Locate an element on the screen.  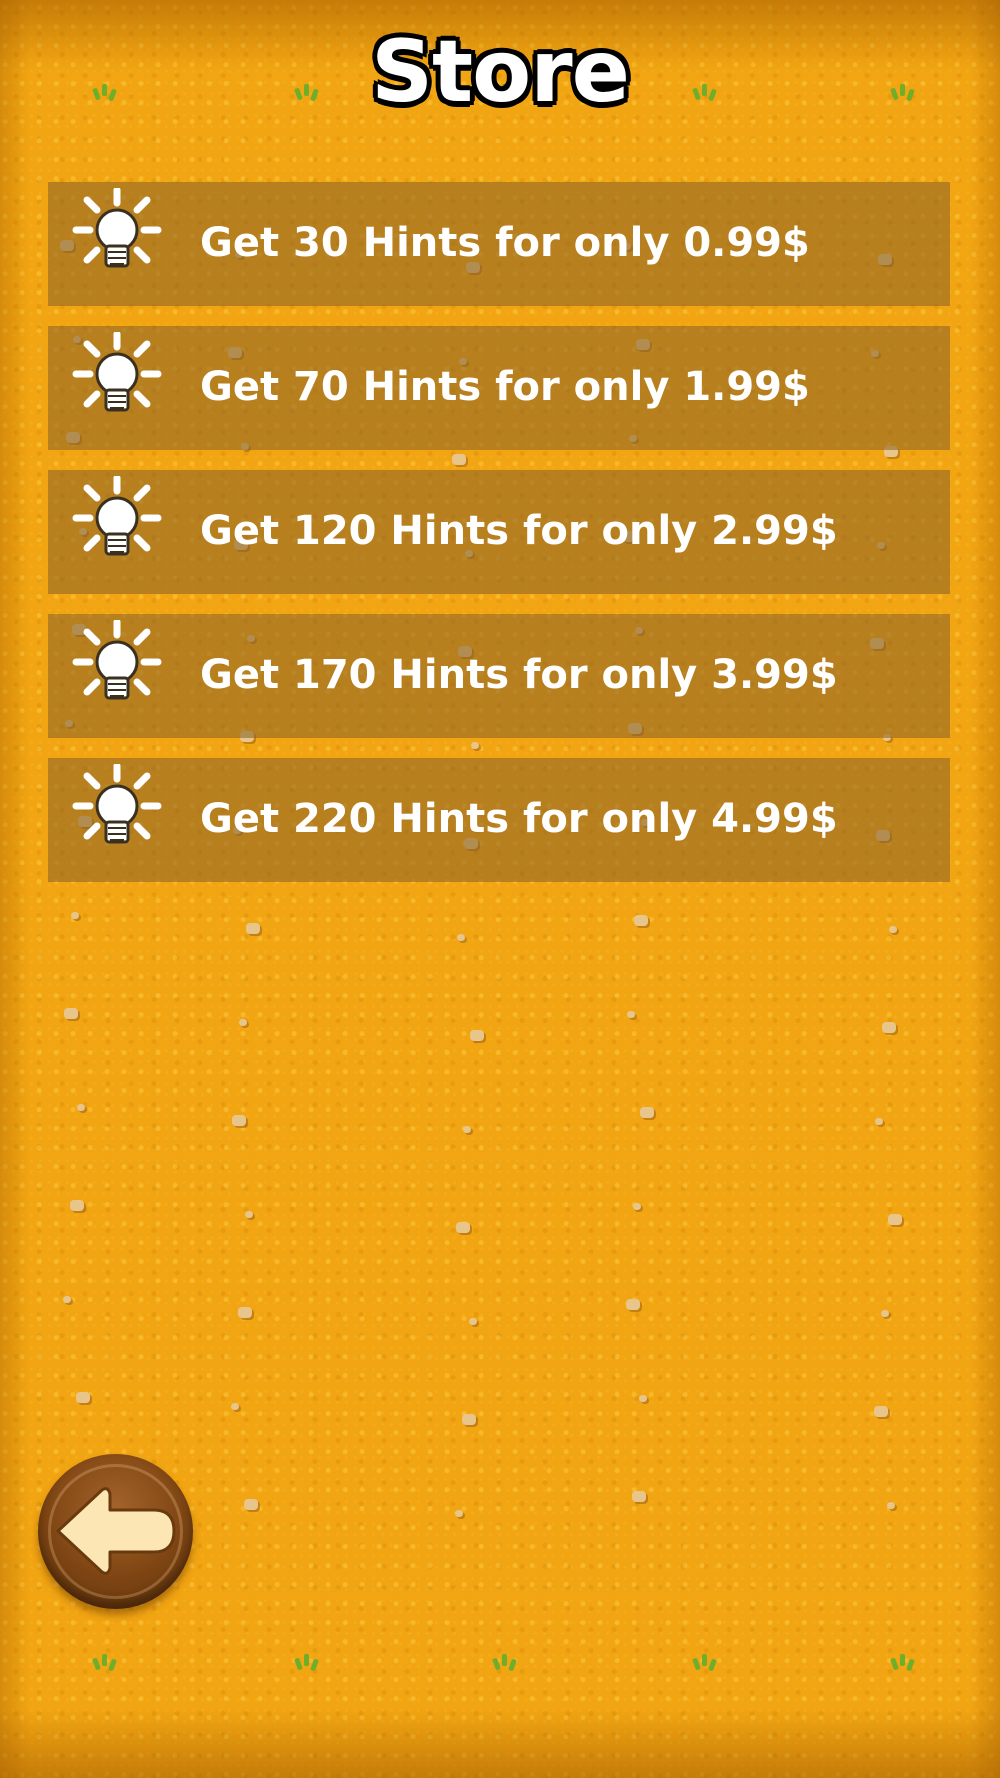
back-button is located at coordinates (115, 1531).